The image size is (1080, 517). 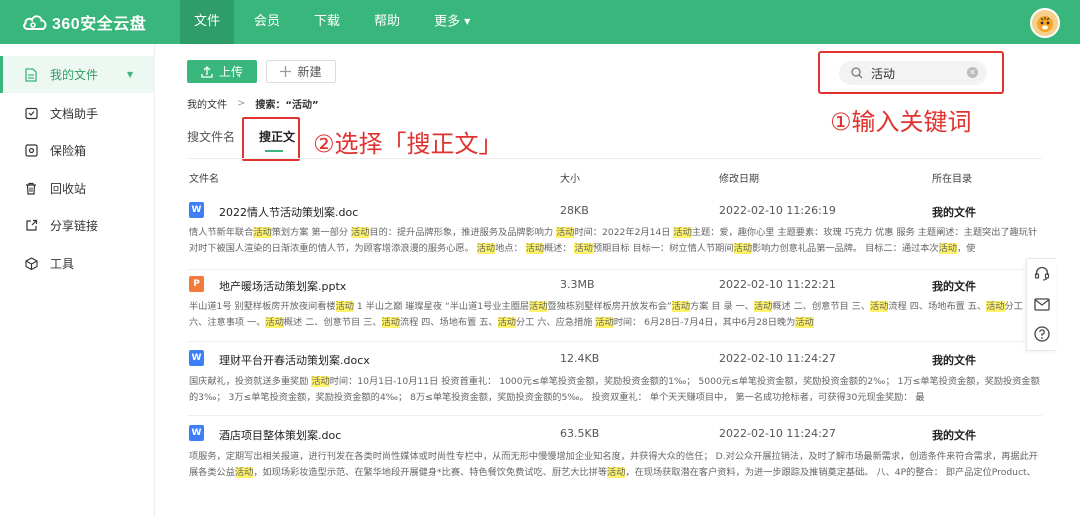 What do you see at coordinates (99, 24) in the screenshot?
I see `logo-text: 360安全云盘` at bounding box center [99, 24].